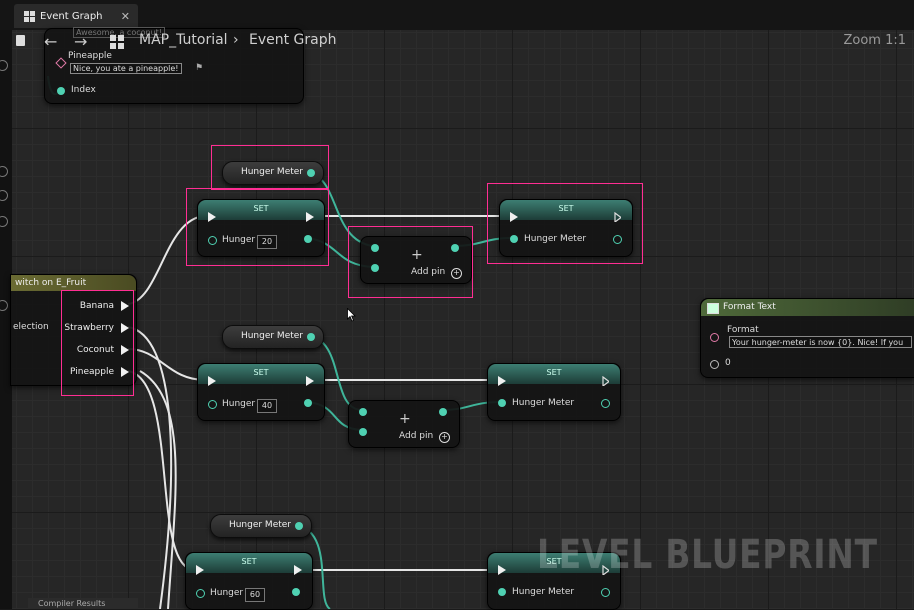 This screenshot has width=914, height=610. I want to click on compiler-results-tab: Compiler Results, so click(83, 603).